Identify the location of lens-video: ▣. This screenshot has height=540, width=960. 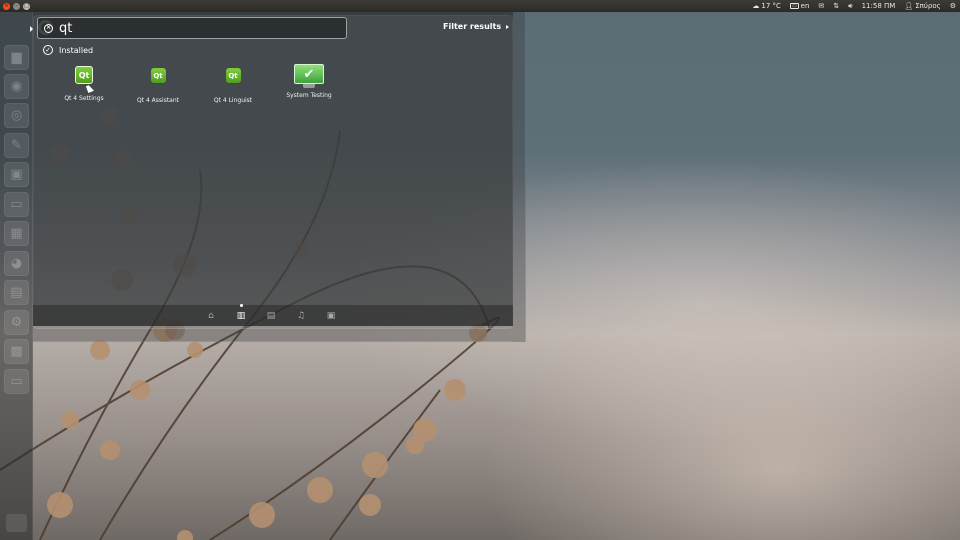
(331, 316).